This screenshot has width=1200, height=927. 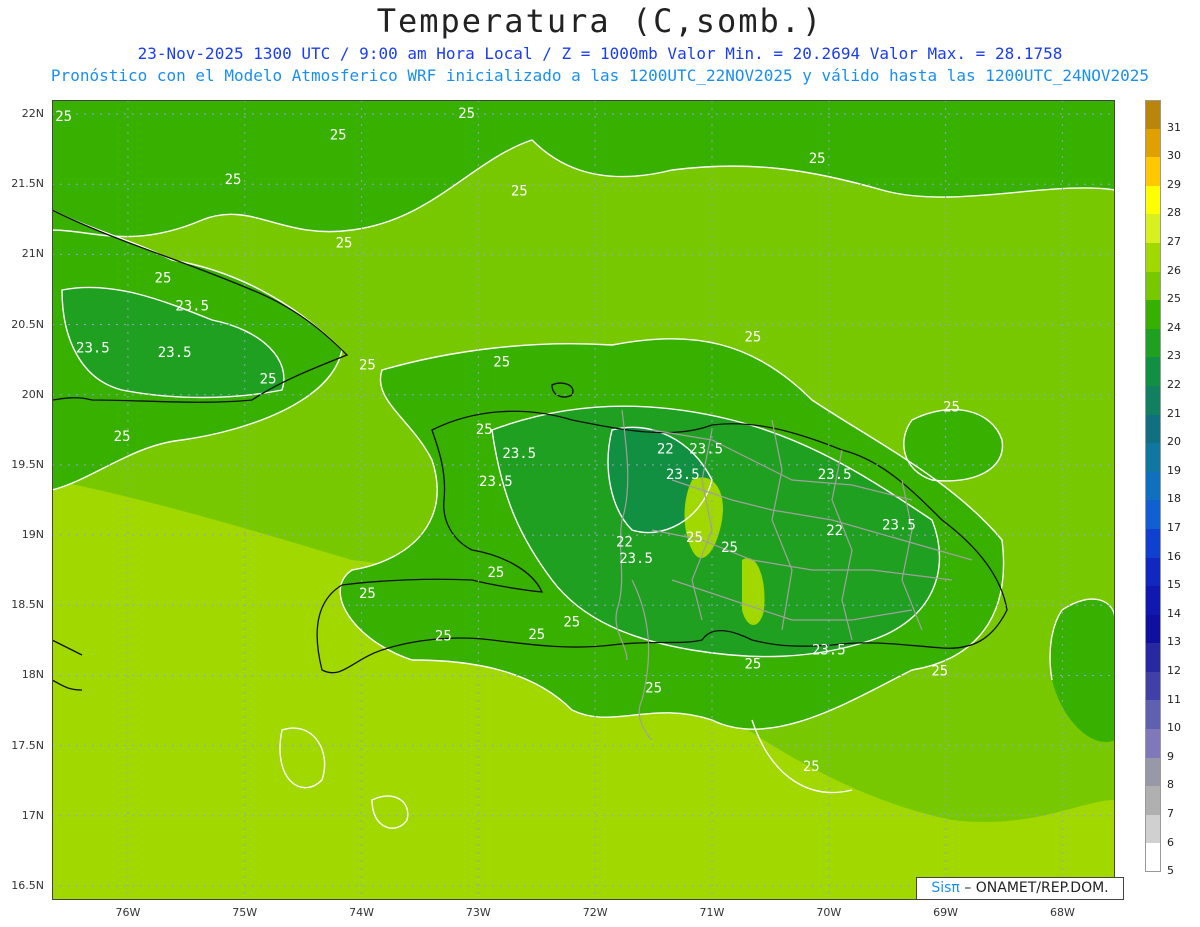 I want to click on lat-tick-label: 19.5N, so click(x=27, y=464).